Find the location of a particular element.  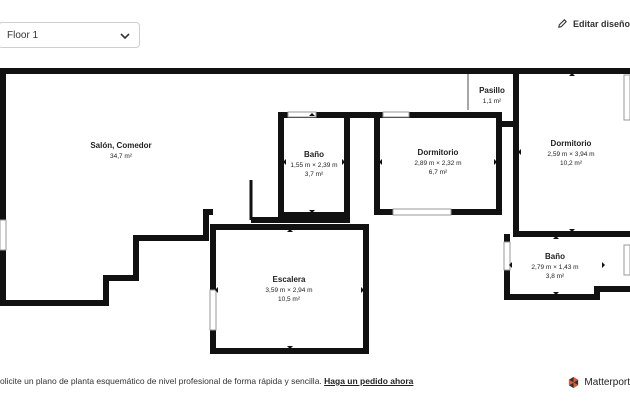

room-area-dormitorio-1: 6,7 m² is located at coordinates (438, 172).